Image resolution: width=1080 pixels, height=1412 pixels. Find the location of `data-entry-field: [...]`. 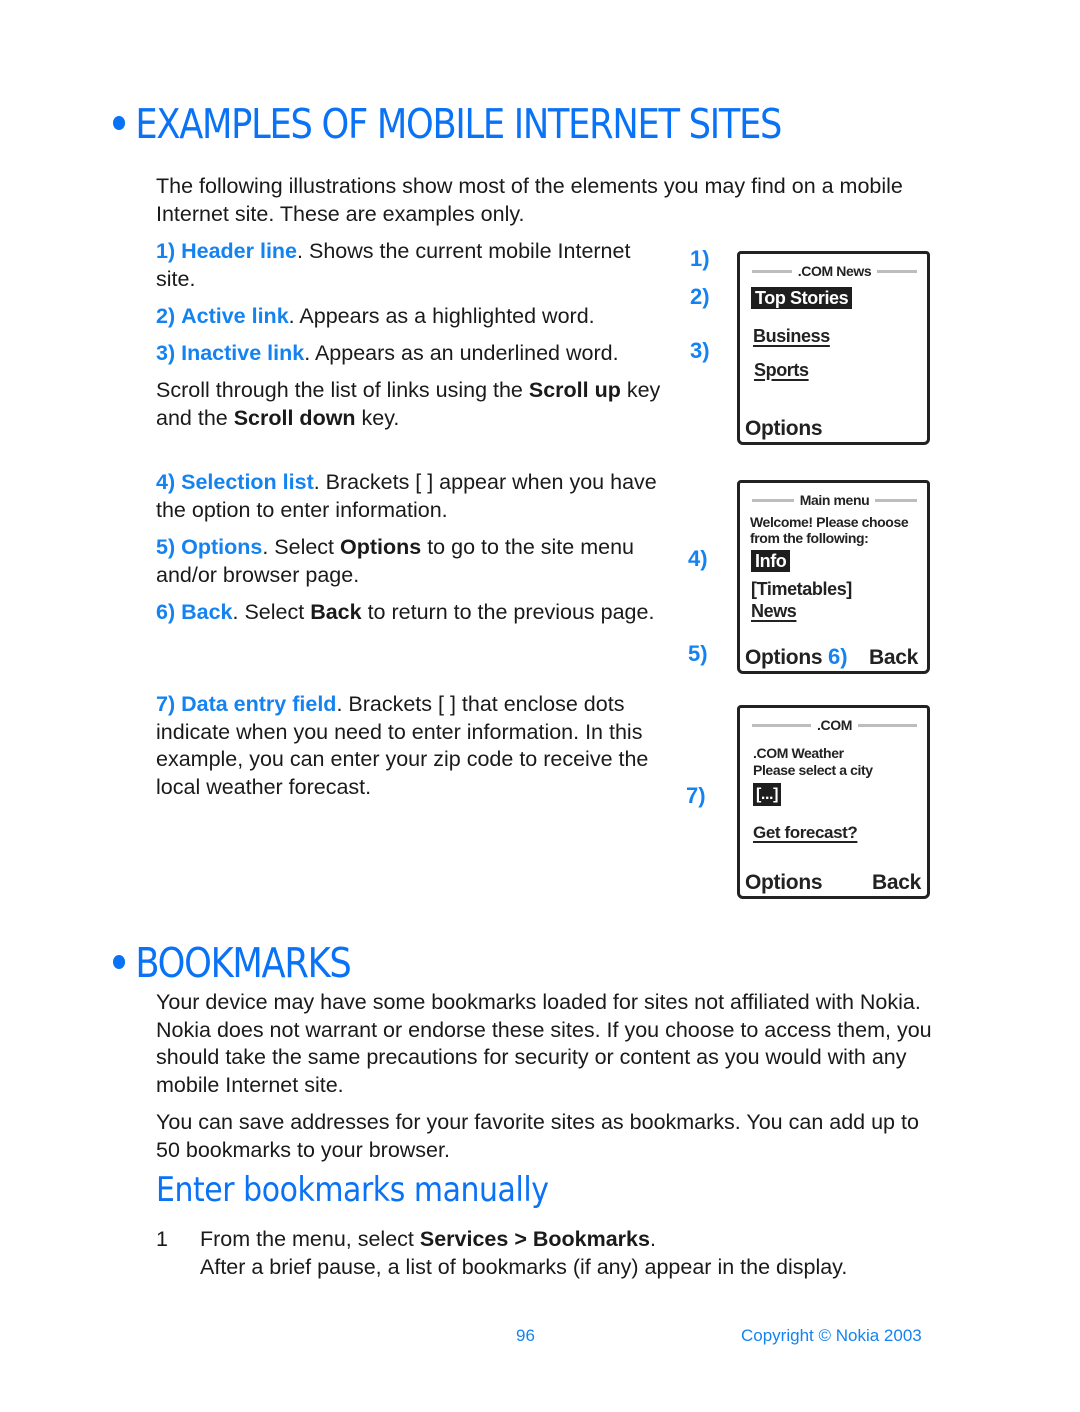

data-entry-field: [...] is located at coordinates (767, 794).